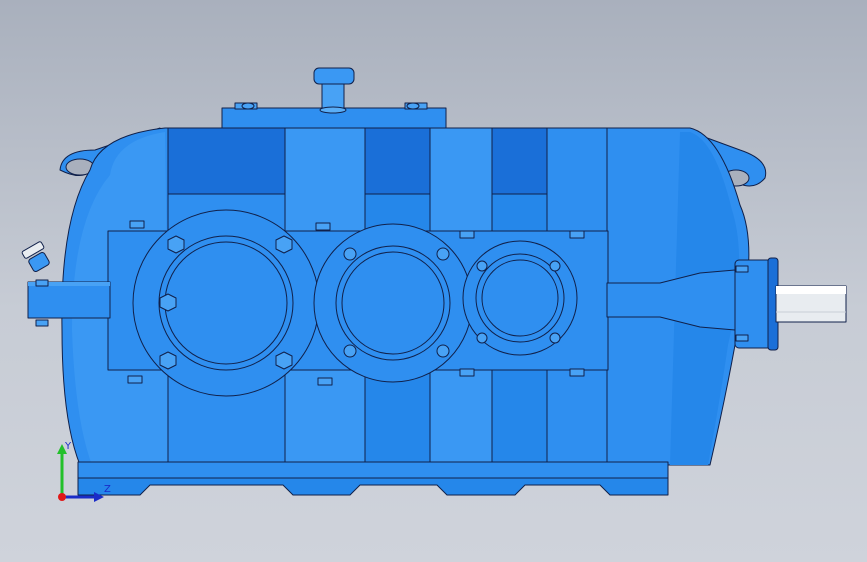 This screenshot has height=562, width=867. What do you see at coordinates (107, 489) in the screenshot?
I see `z-axis-label: Z` at bounding box center [107, 489].